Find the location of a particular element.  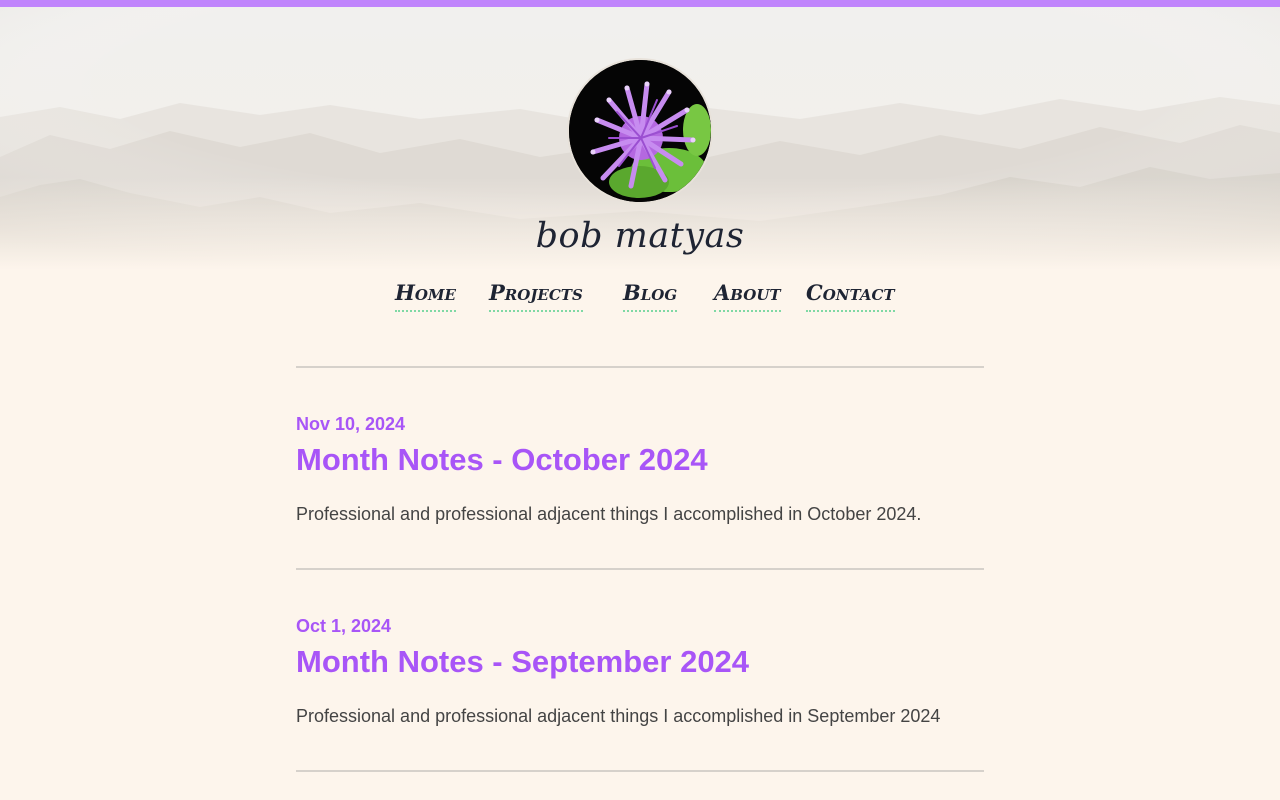

flower-icon is located at coordinates (640, 131).